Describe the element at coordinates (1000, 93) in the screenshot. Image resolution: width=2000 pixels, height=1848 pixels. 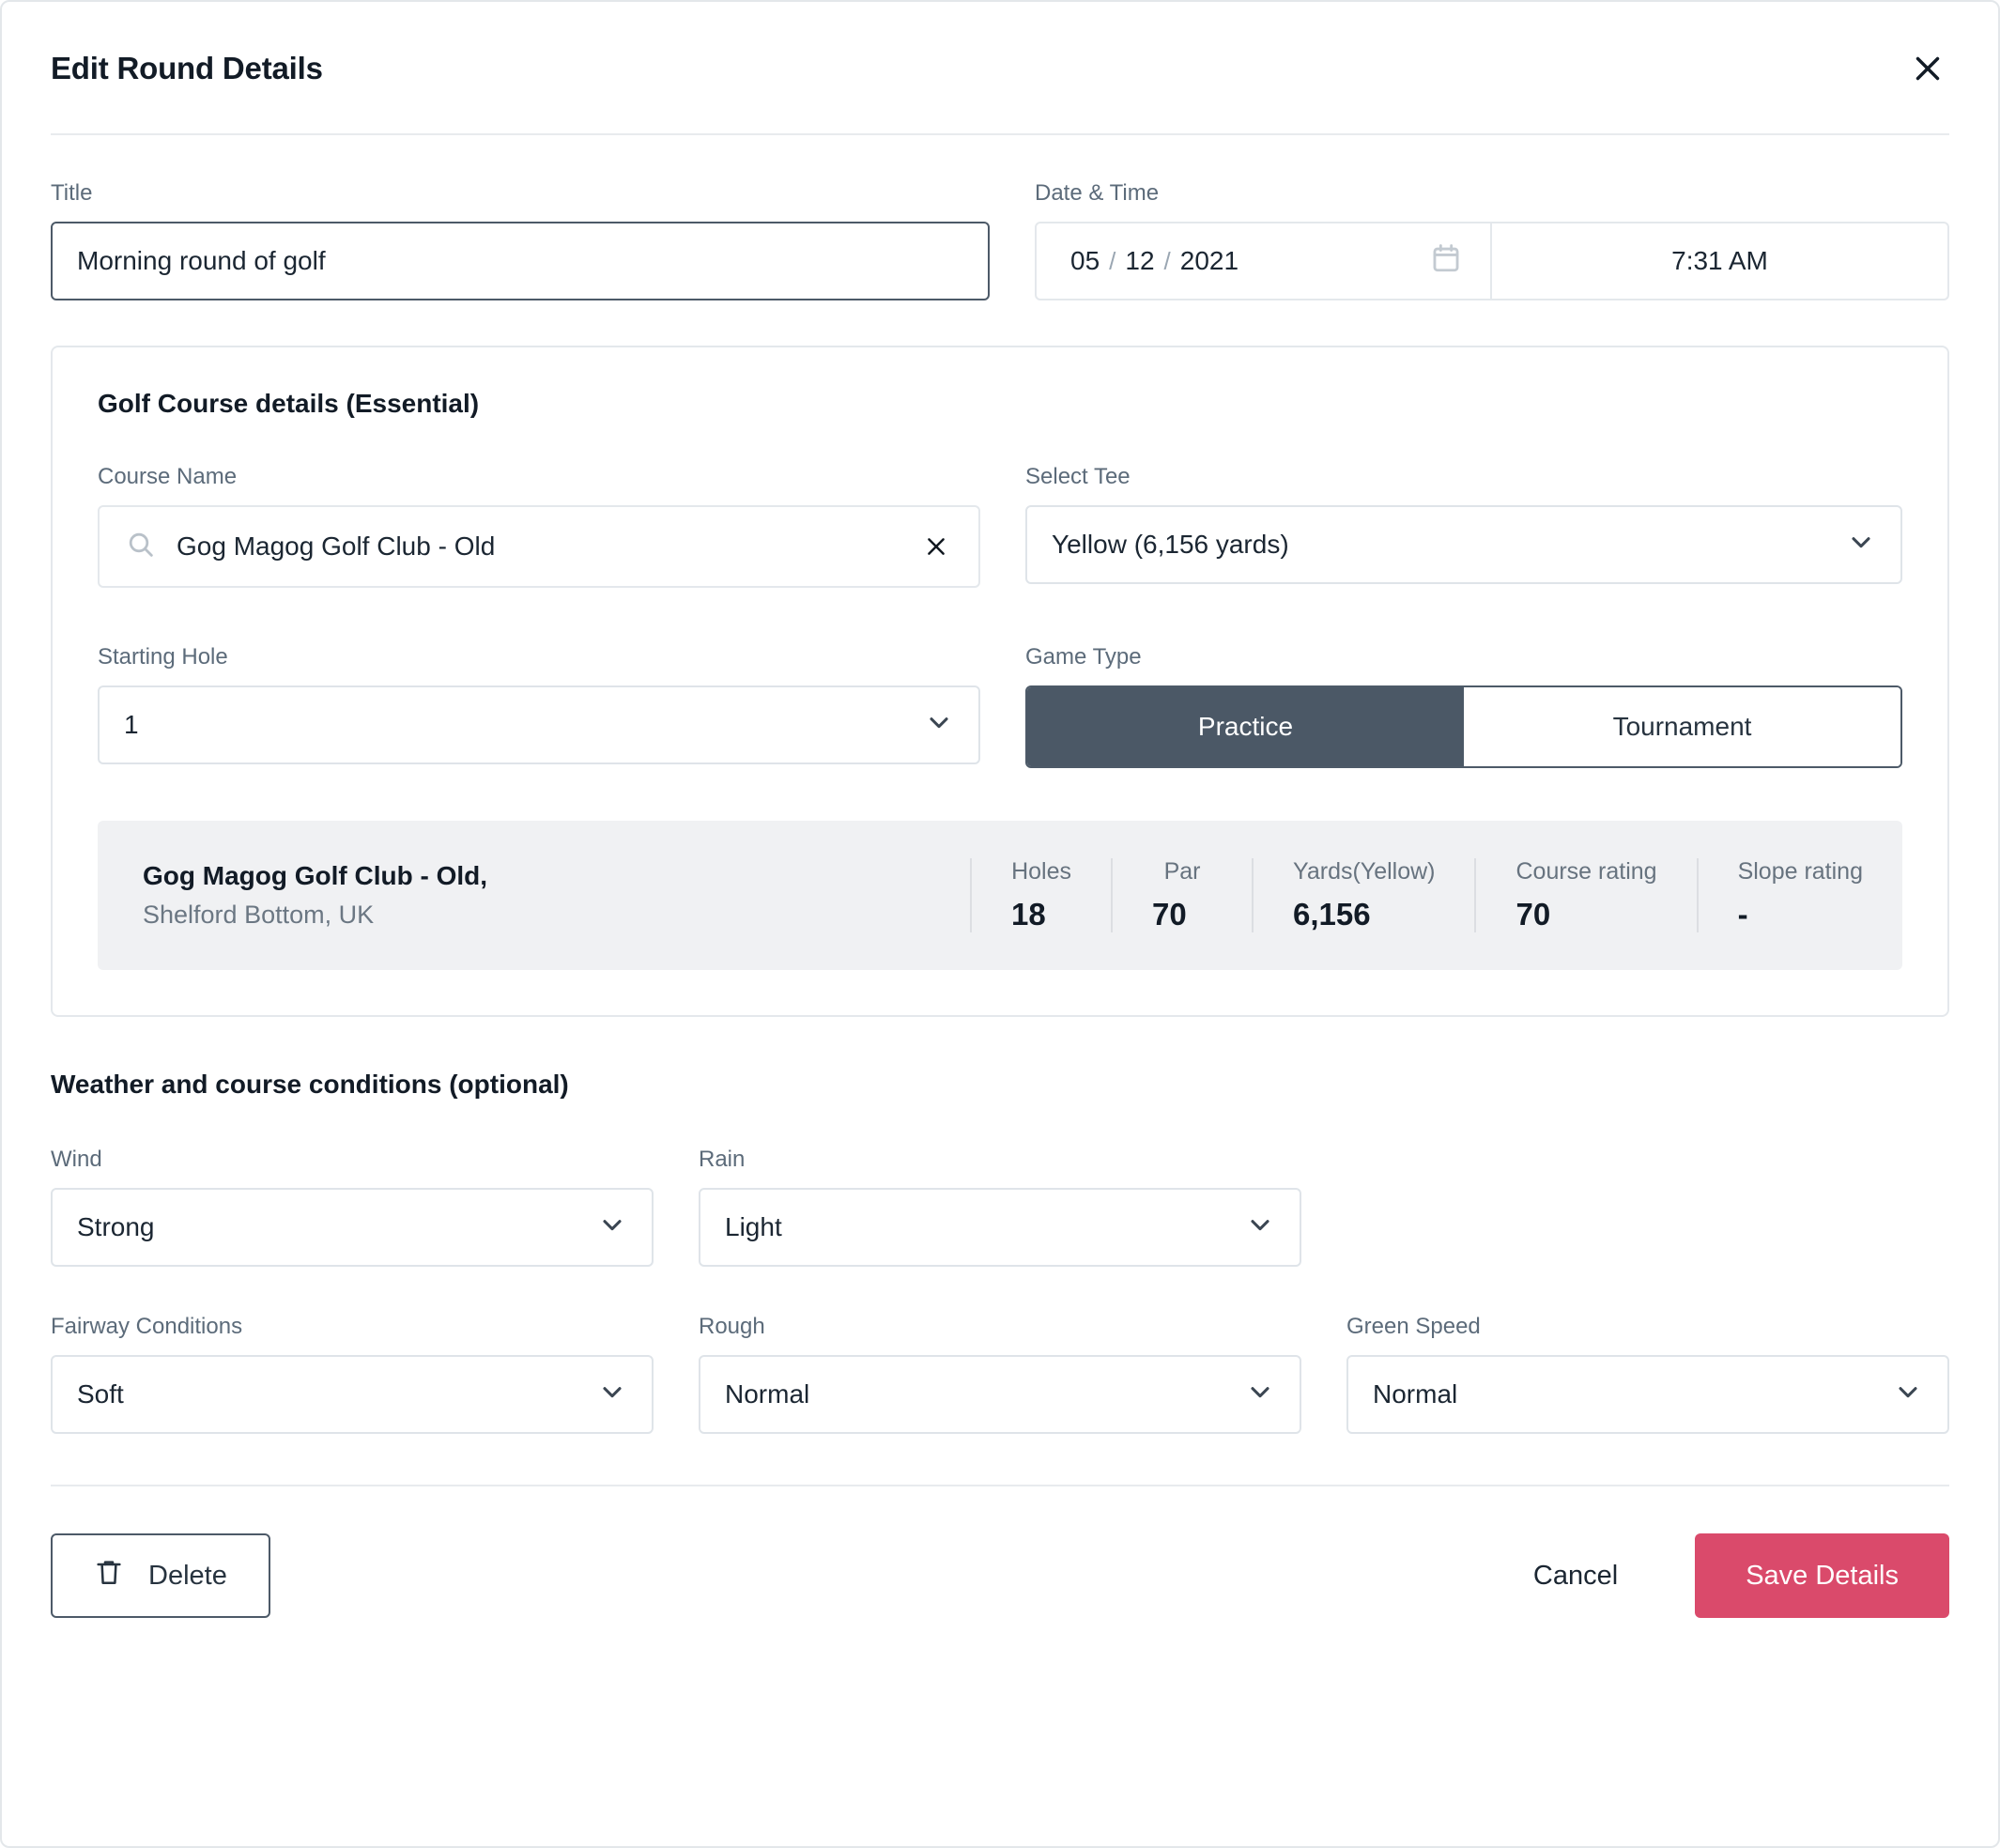
I see `modal-header: Edit Round Details` at that location.